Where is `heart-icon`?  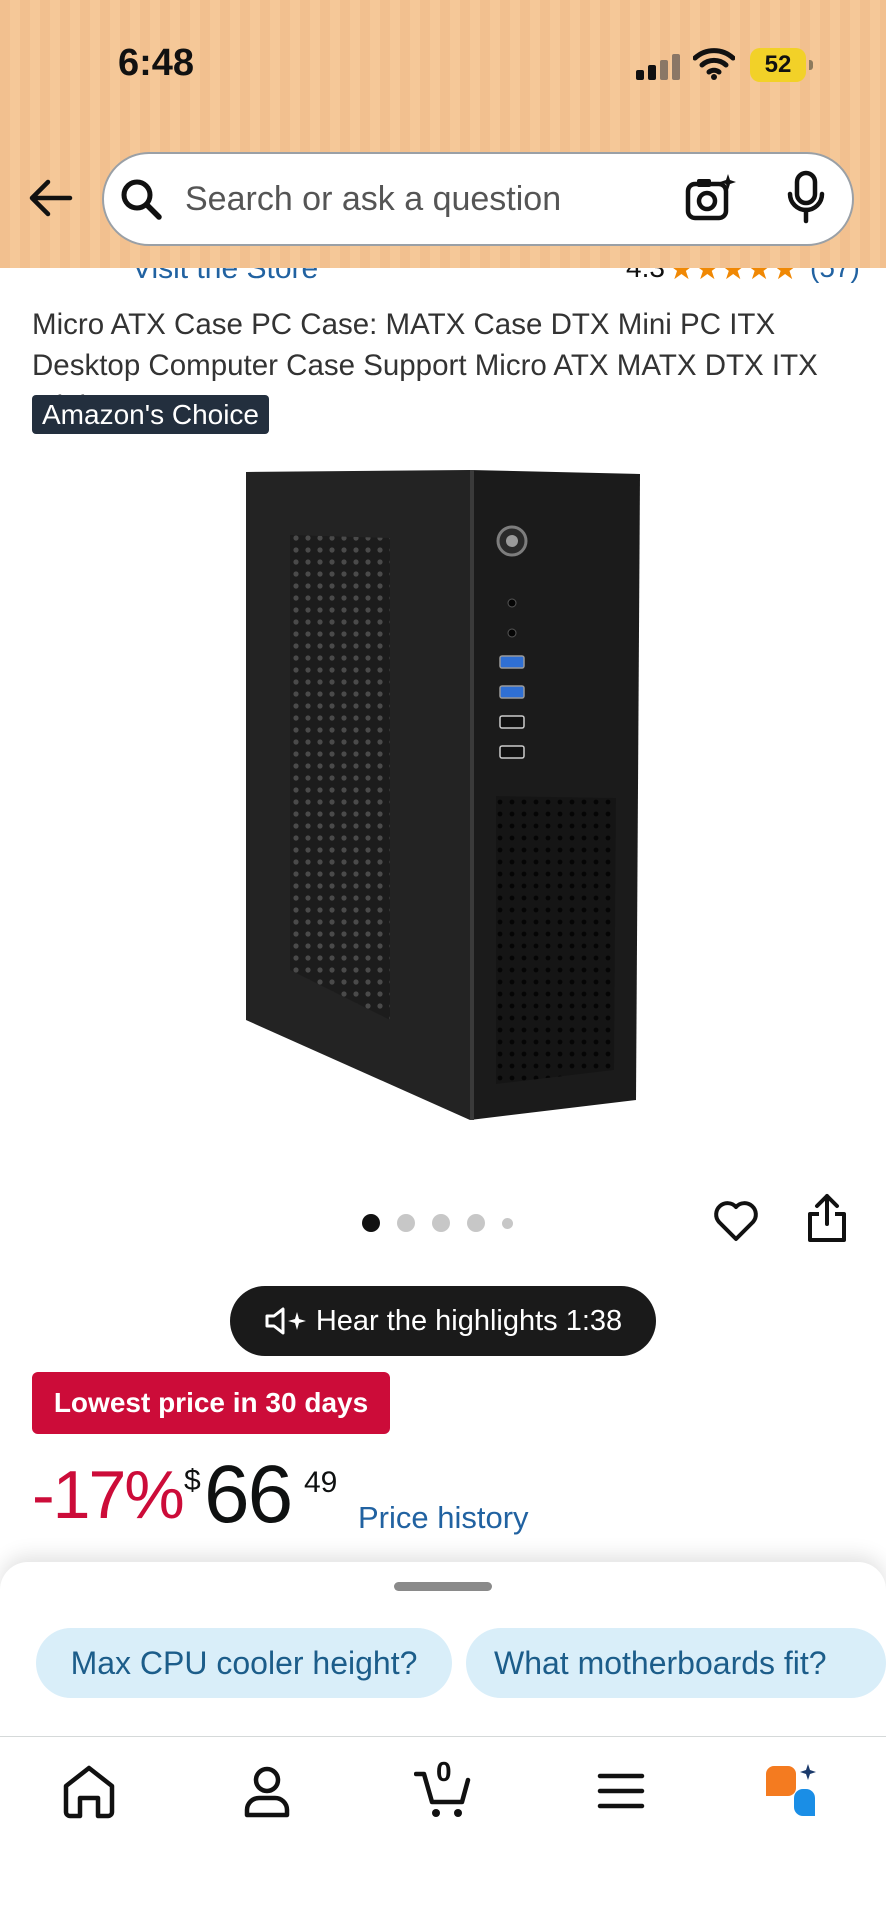 heart-icon is located at coordinates (736, 1220).